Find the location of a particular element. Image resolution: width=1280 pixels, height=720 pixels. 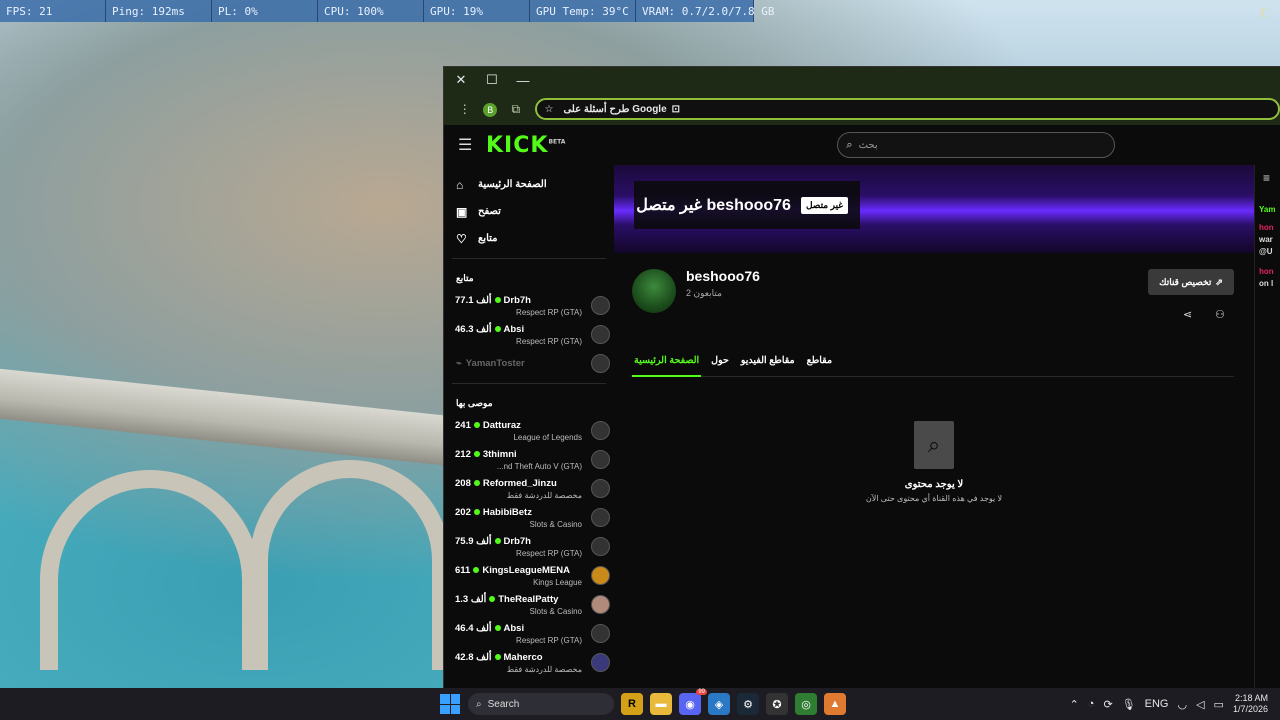

mic-icon: 🎙 is located at coordinates (1129, 704).